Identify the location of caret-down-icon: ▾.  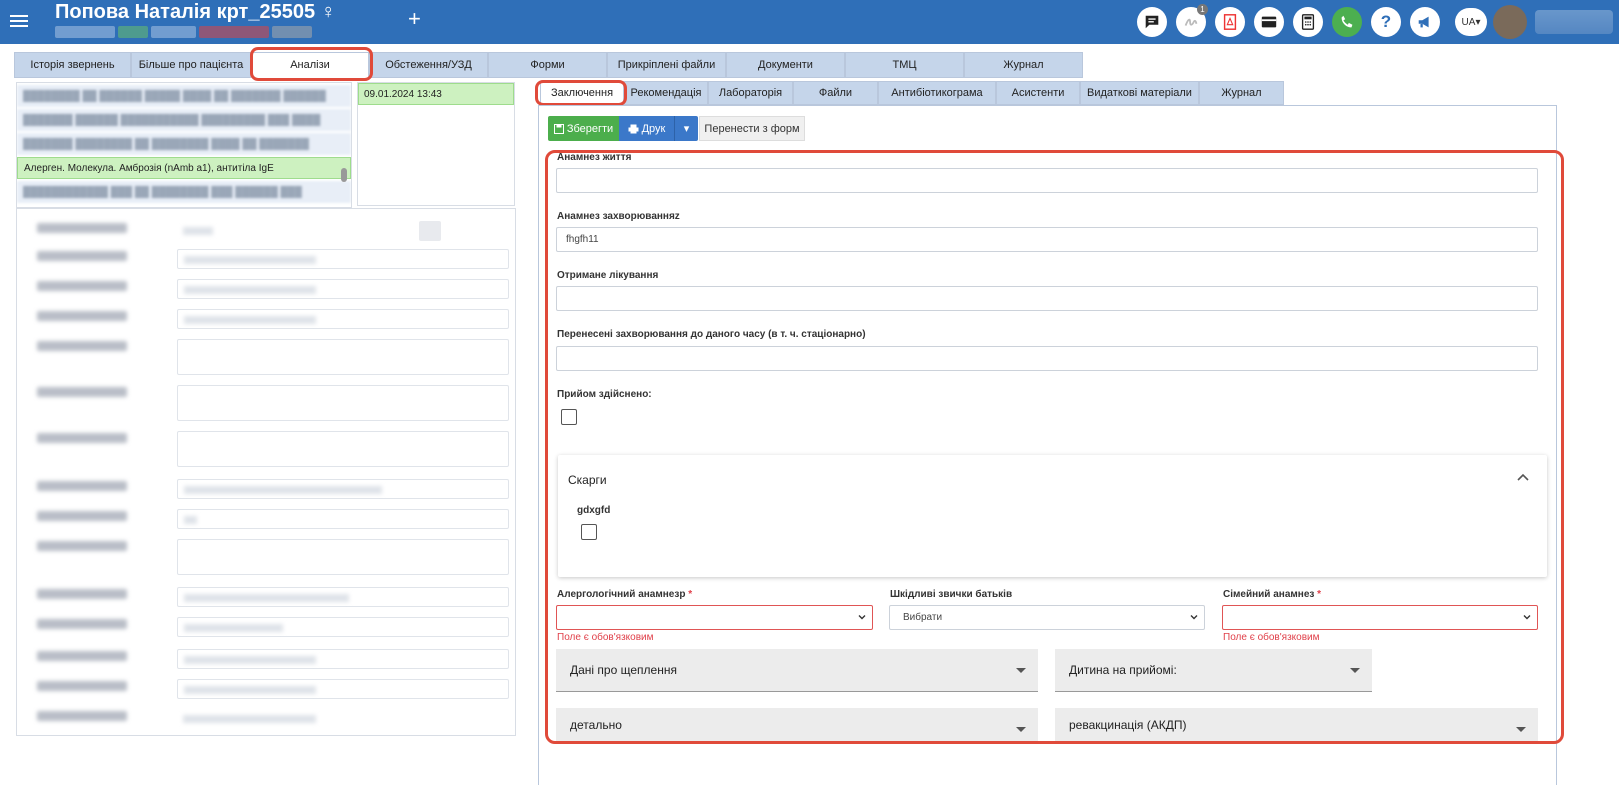
(686, 129).